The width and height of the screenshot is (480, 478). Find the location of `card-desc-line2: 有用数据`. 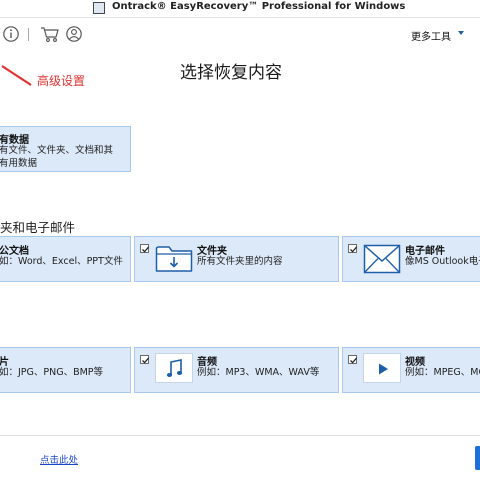

card-desc-line2: 有用数据 is located at coordinates (19, 163).